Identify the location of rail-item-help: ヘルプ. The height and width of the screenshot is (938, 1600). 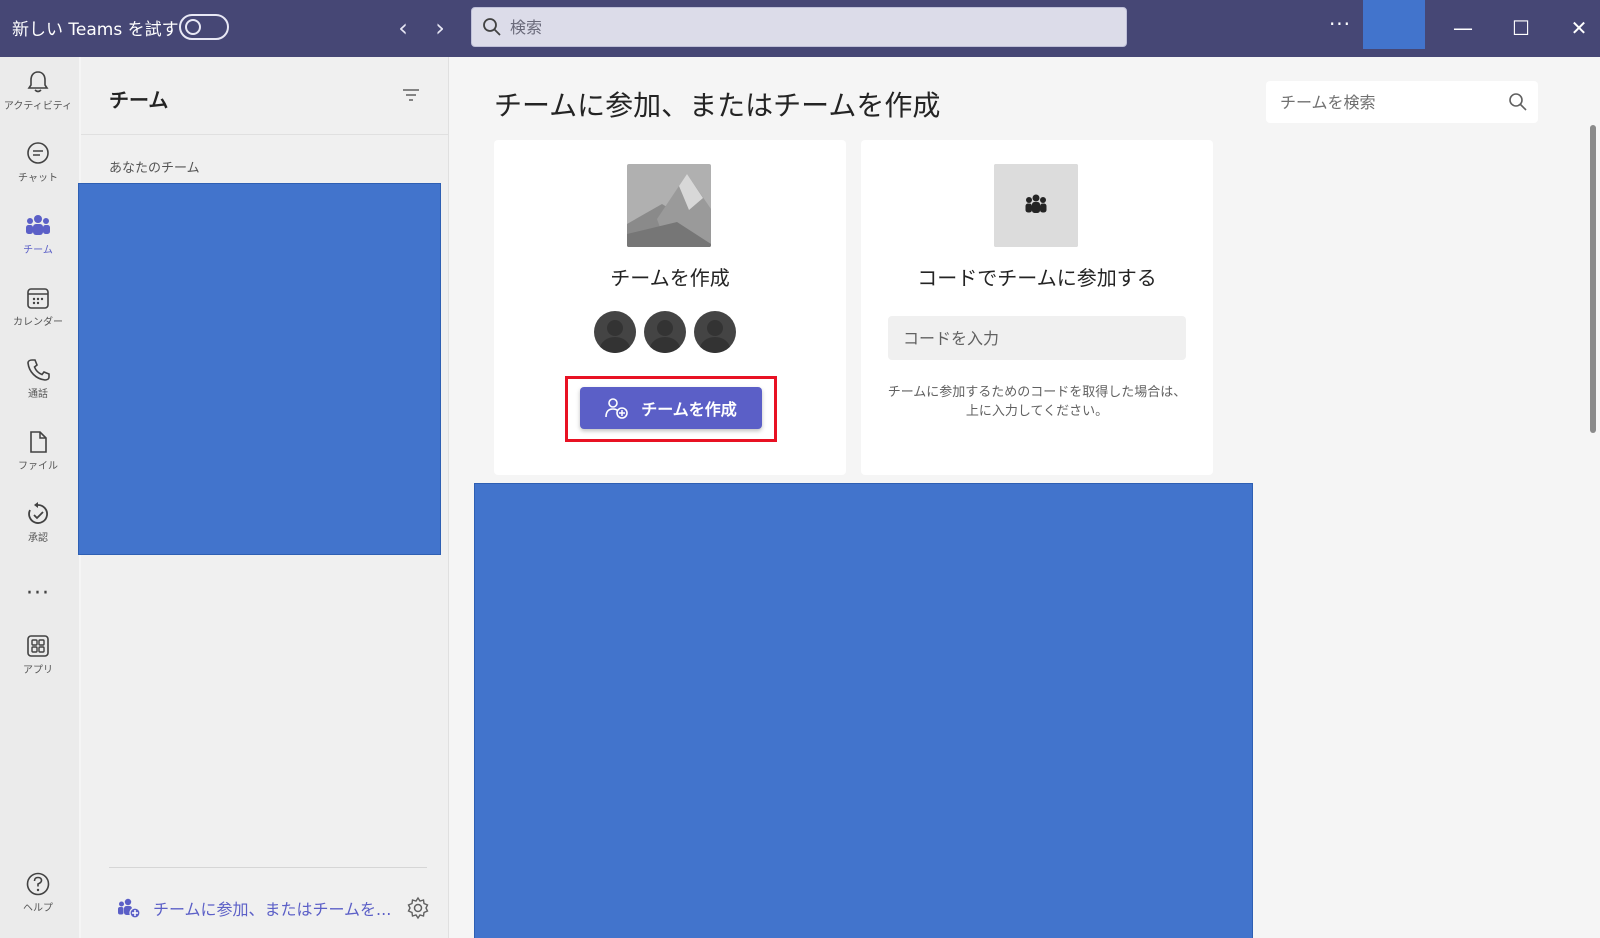
(38, 894).